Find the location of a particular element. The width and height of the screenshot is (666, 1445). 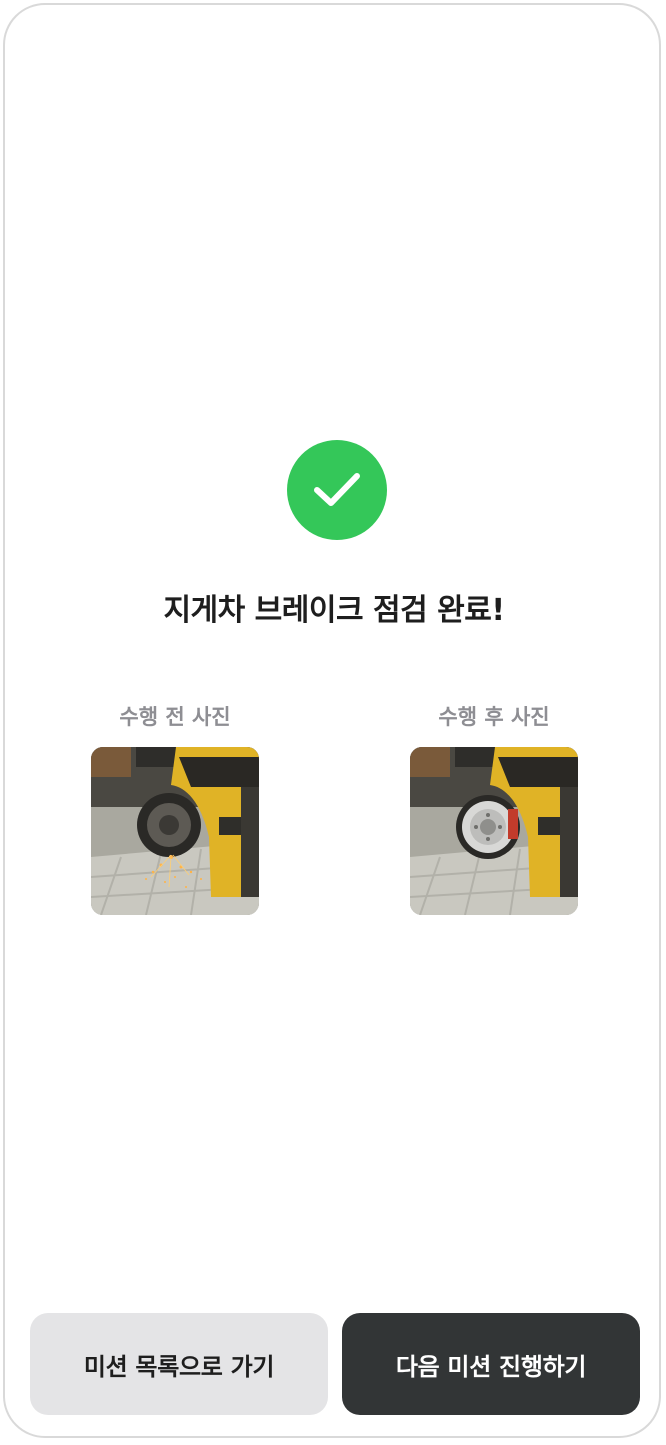

after-photo-label: 수행 후 사진 is located at coordinates (494, 717).